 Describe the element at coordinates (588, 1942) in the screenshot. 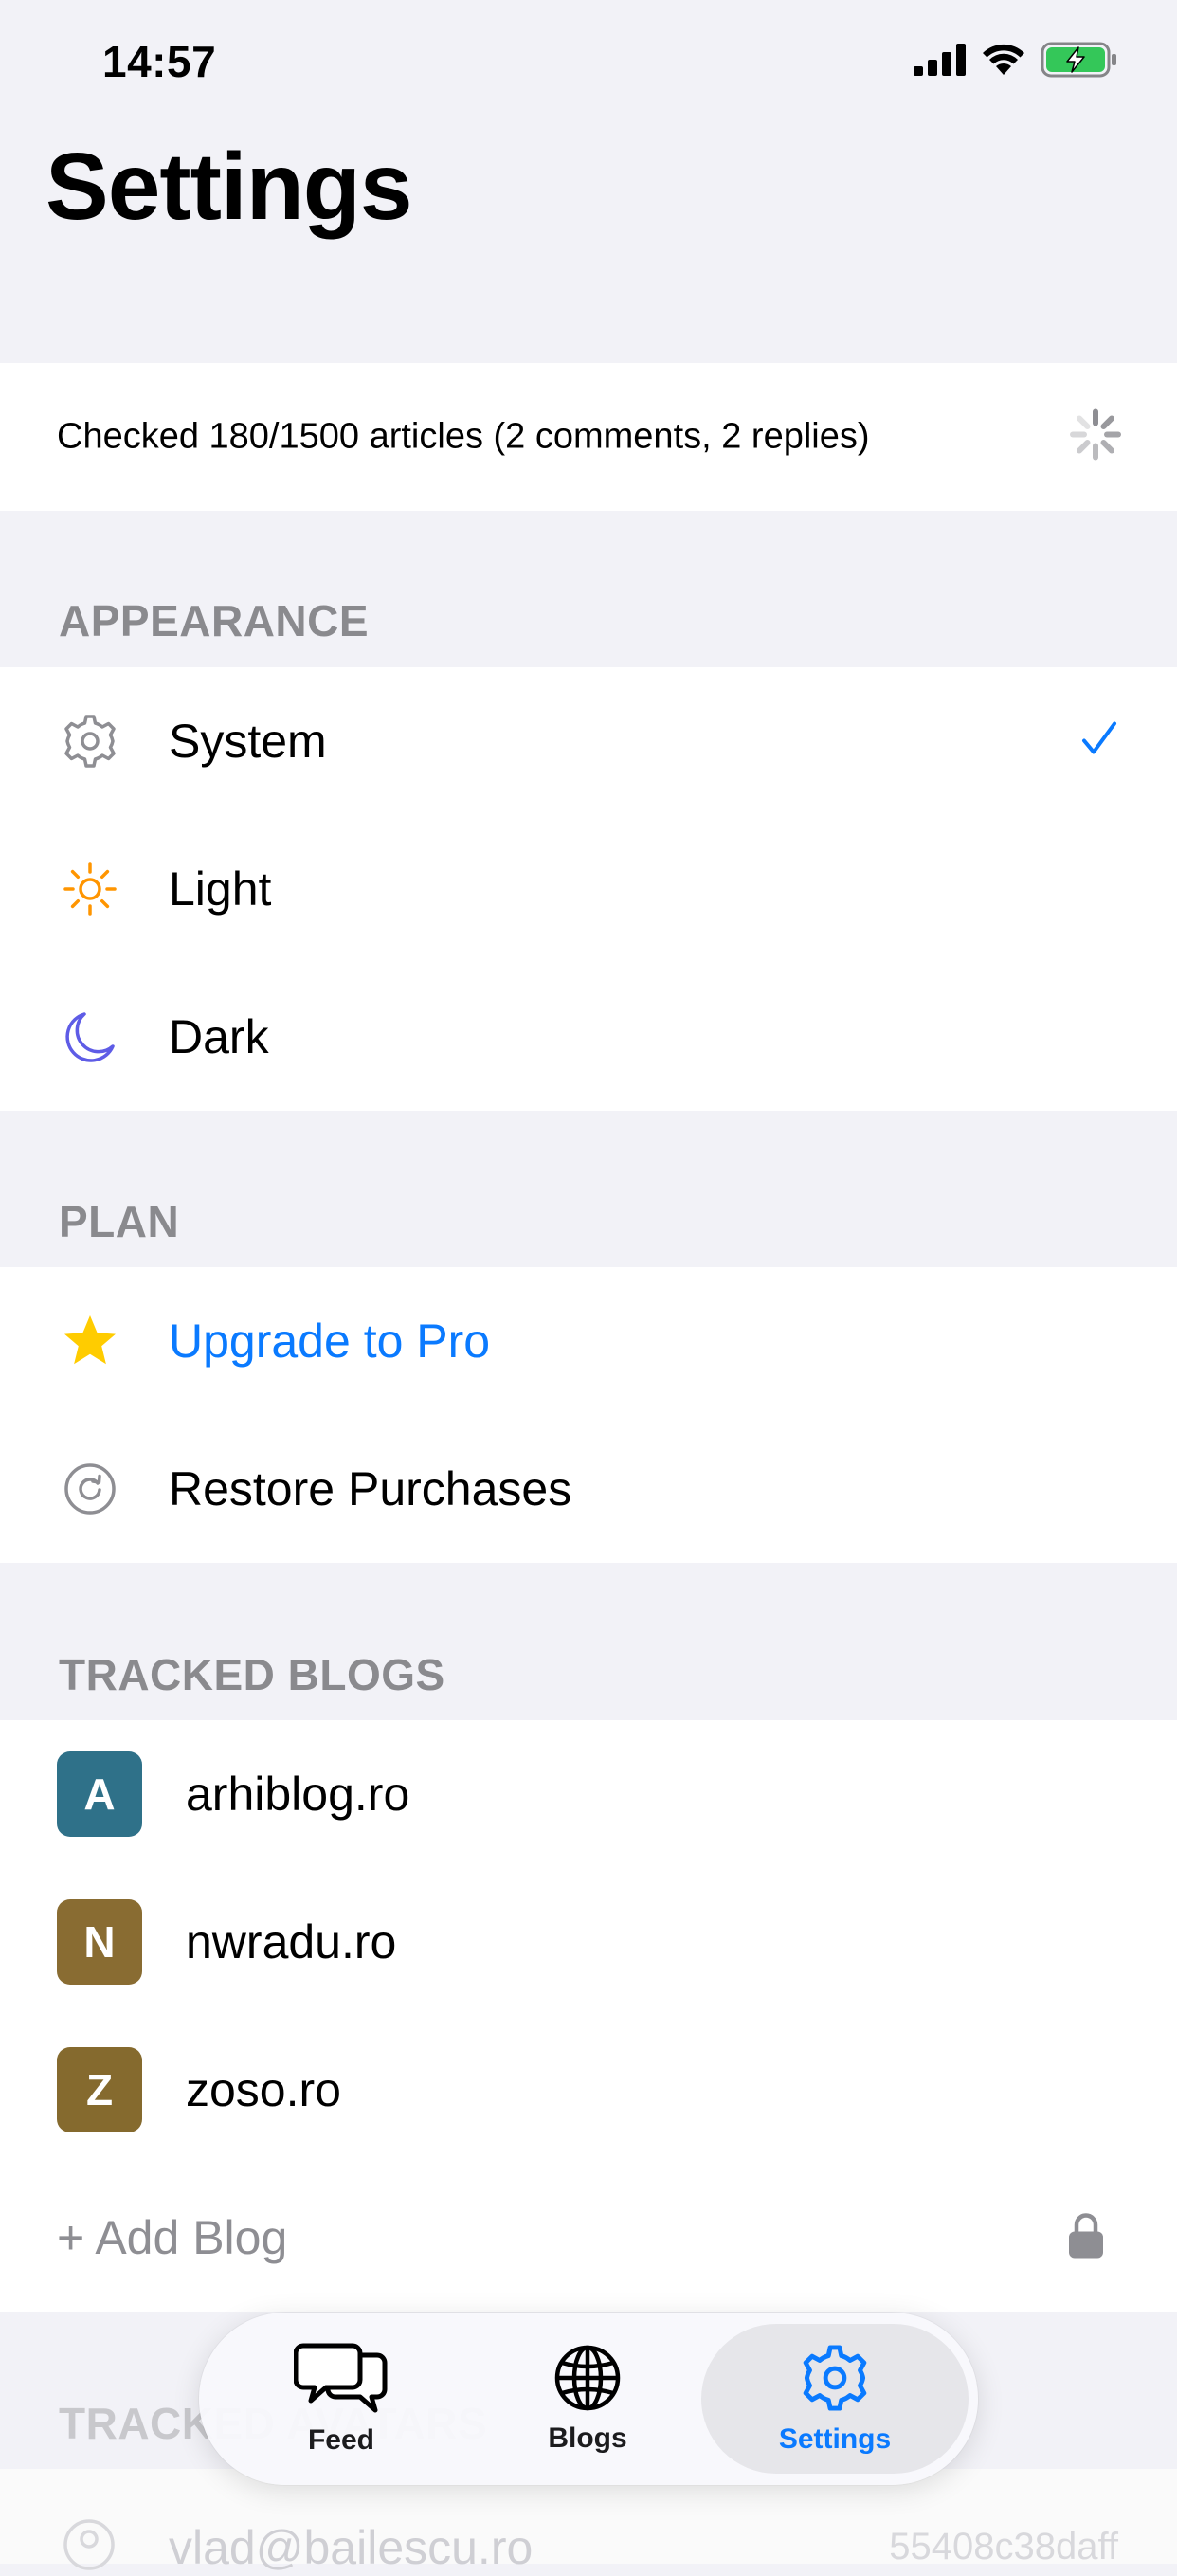

I see `tracked-blog-row: N nwradu.ro` at that location.